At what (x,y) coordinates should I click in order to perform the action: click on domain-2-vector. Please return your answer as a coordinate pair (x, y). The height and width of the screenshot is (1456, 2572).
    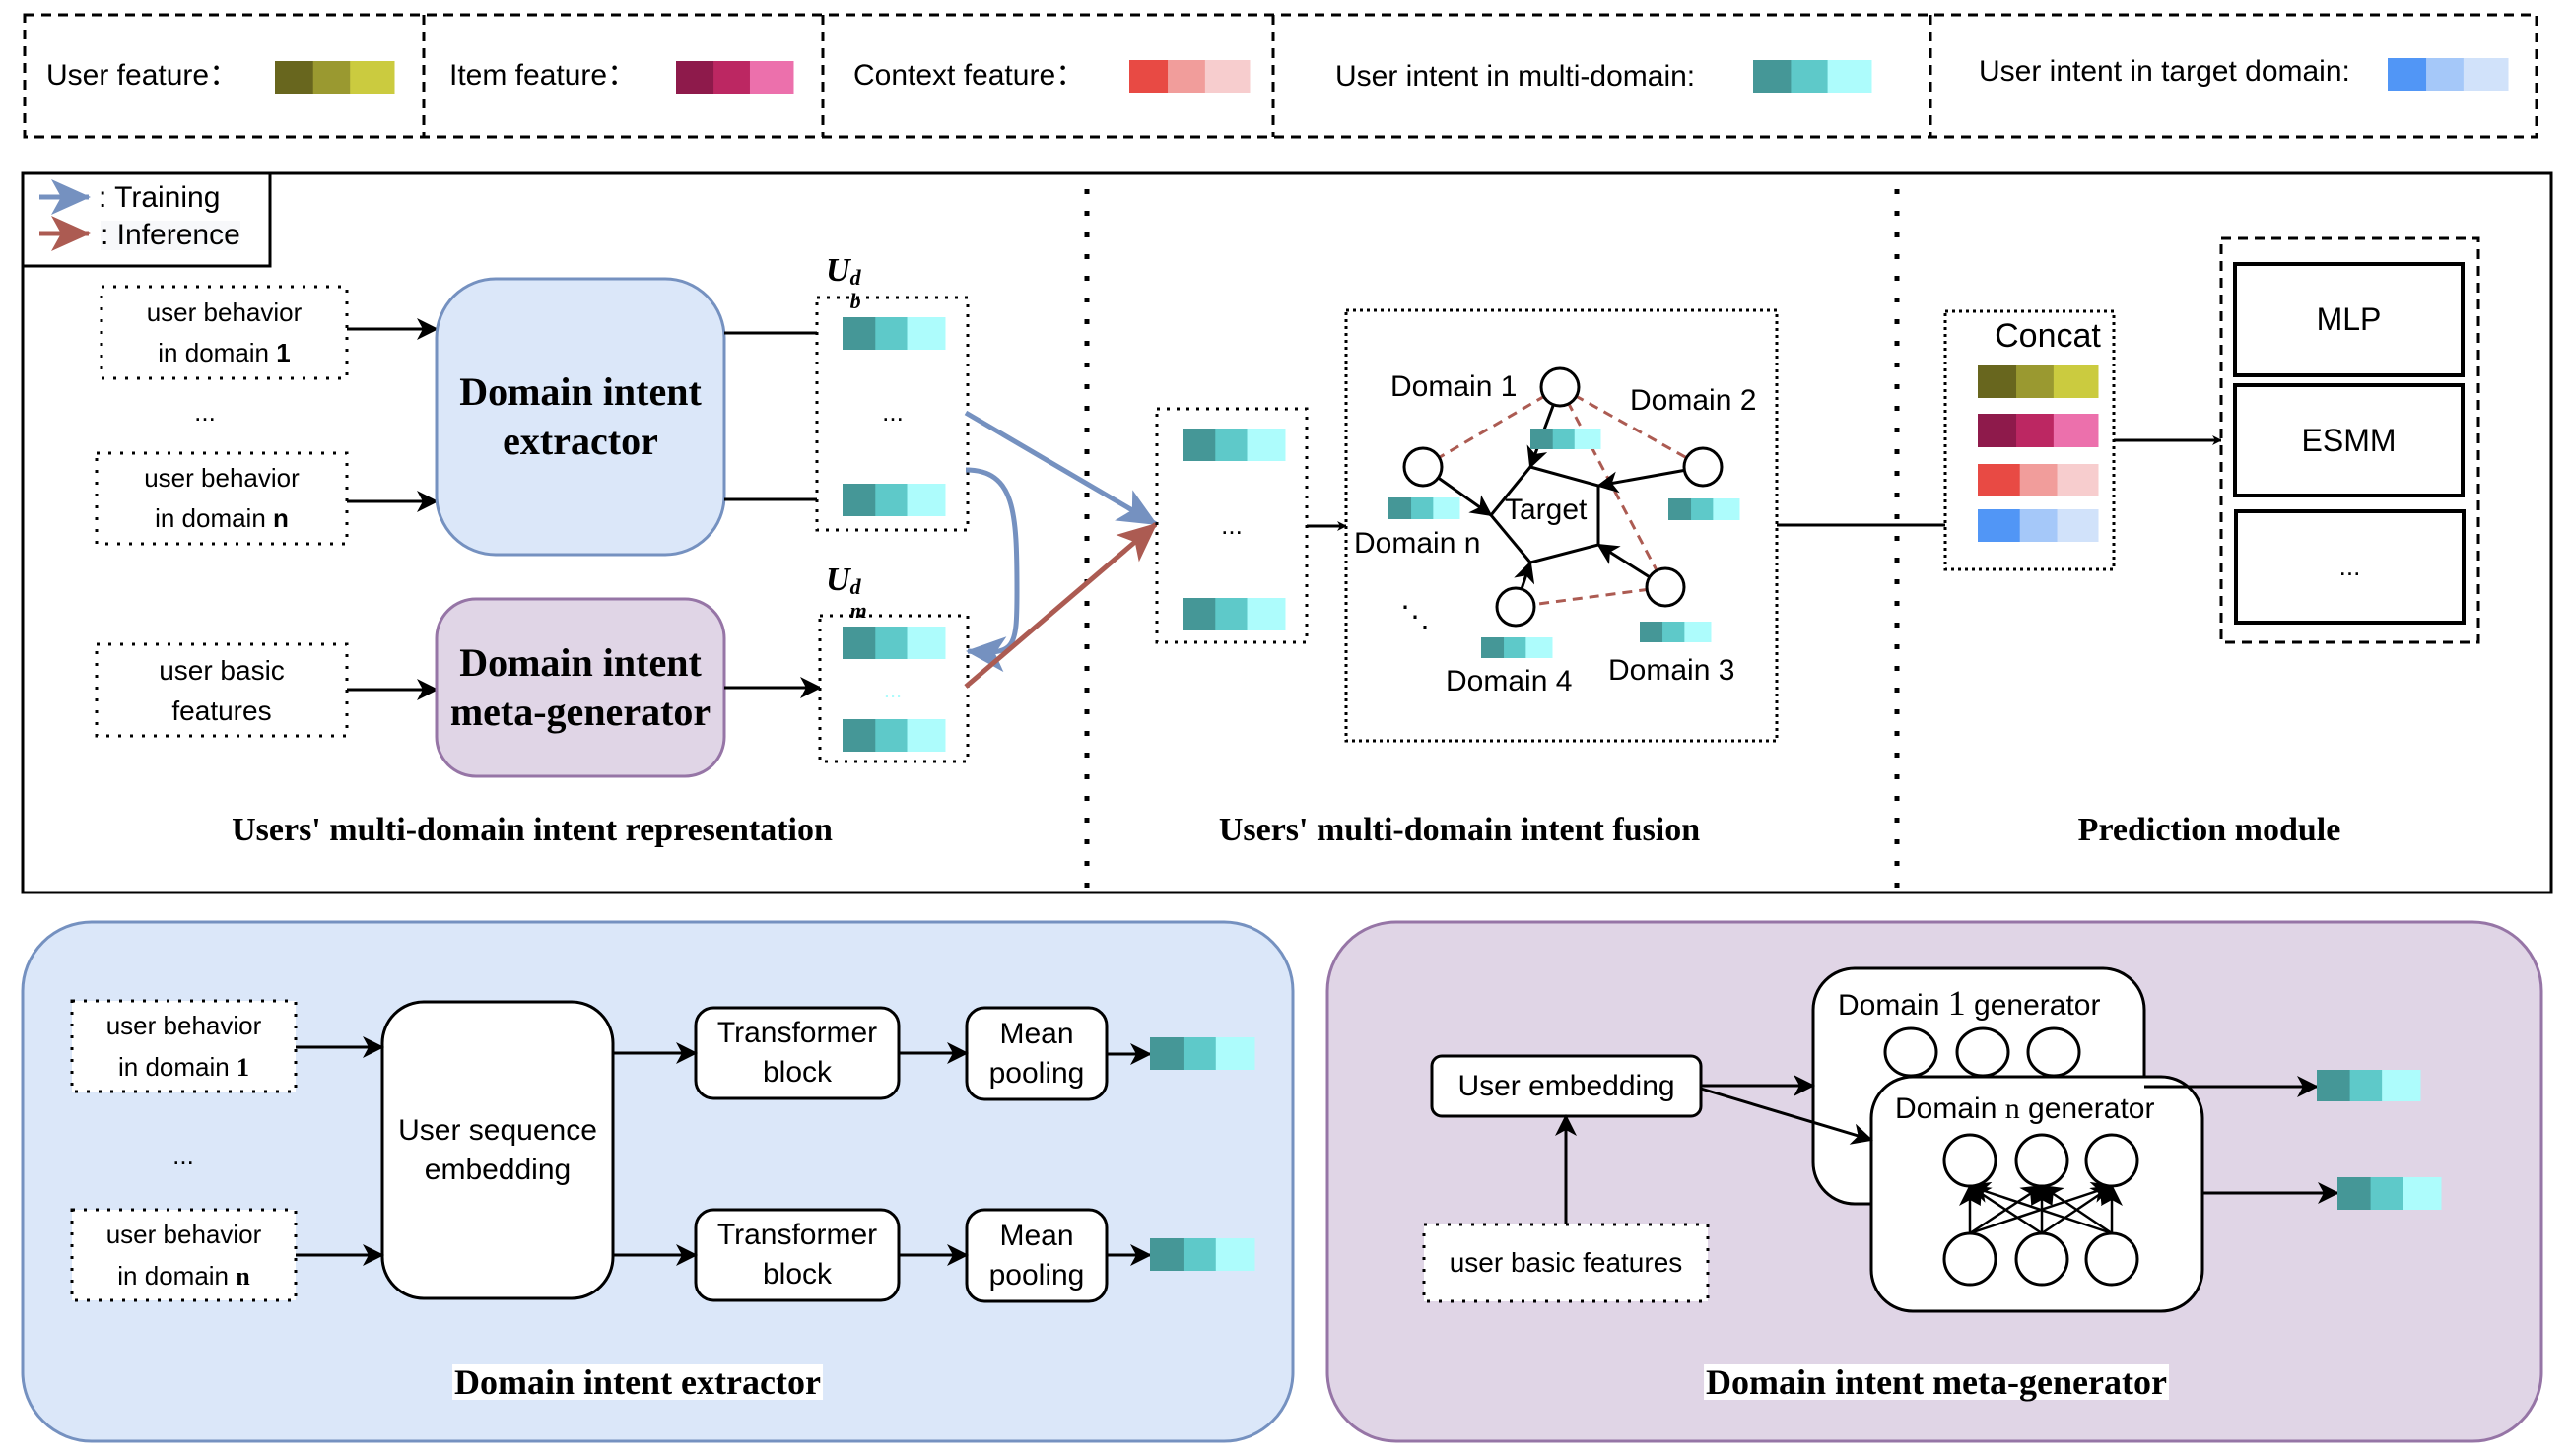
    Looking at the image, I should click on (1704, 509).